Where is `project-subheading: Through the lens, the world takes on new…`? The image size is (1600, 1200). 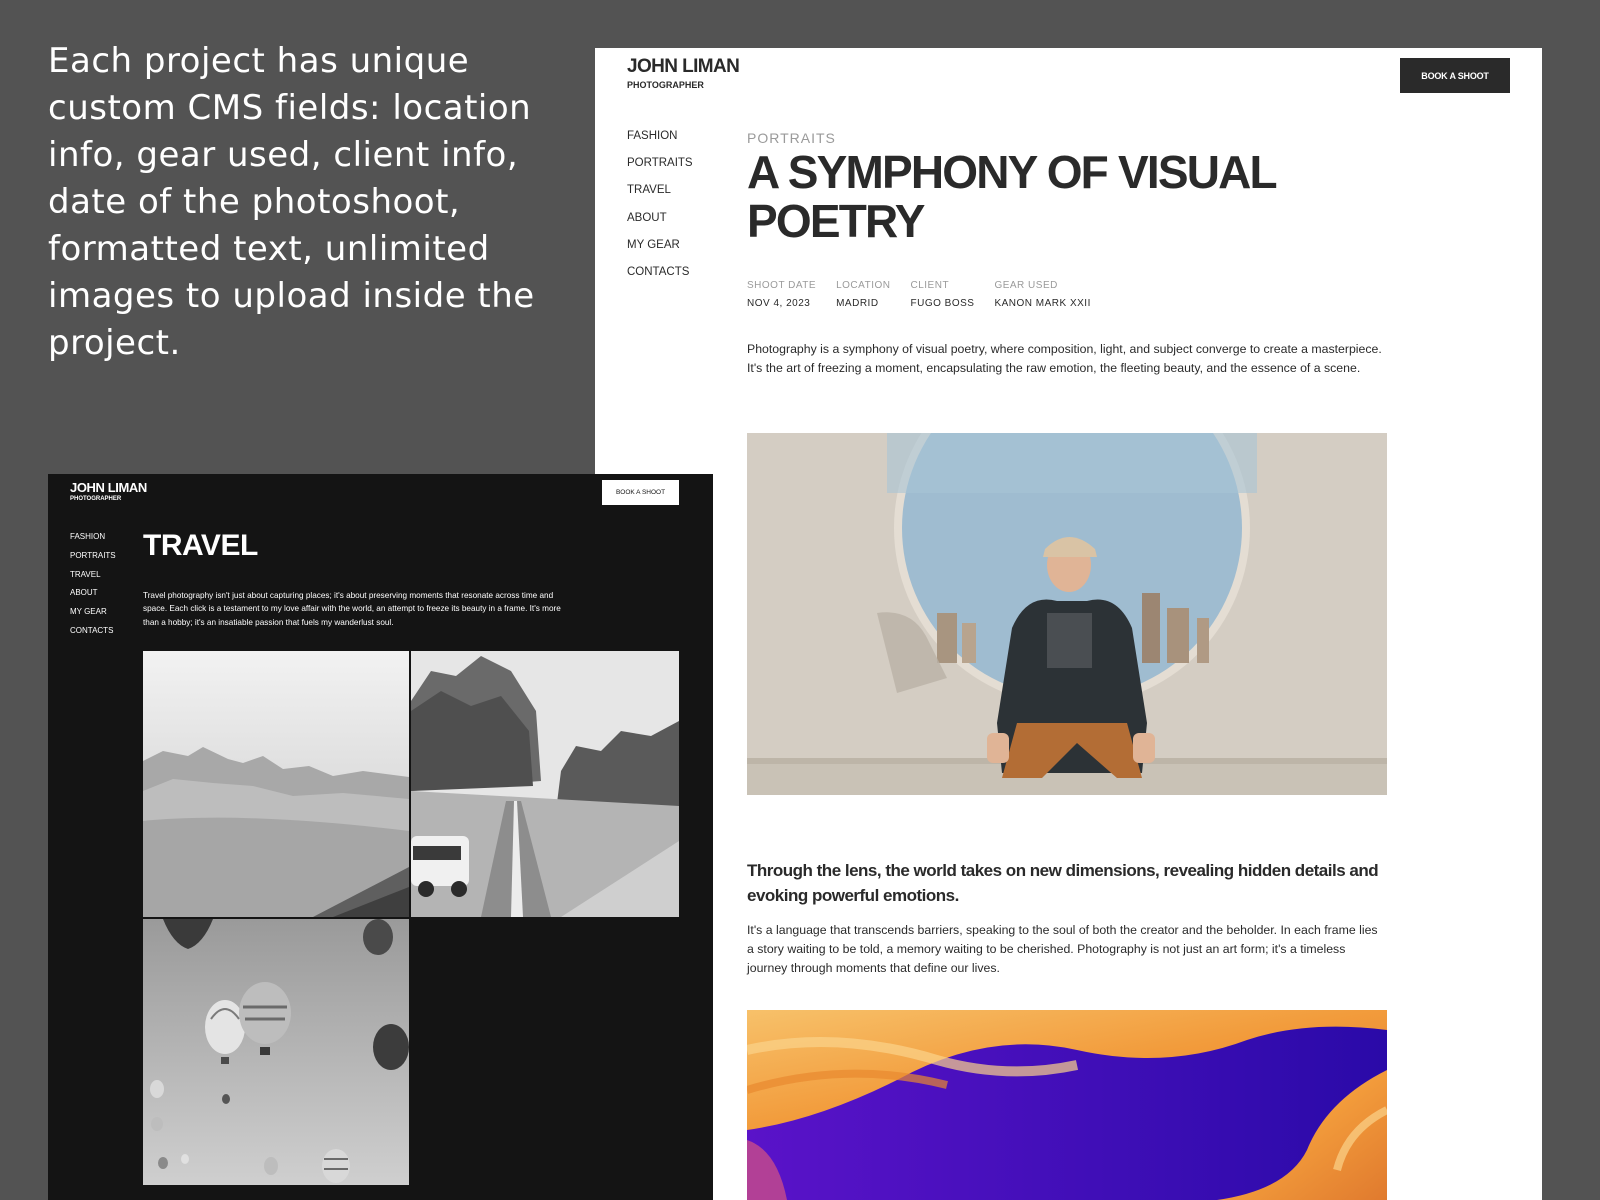 project-subheading: Through the lens, the world takes on new… is located at coordinates (1063, 883).